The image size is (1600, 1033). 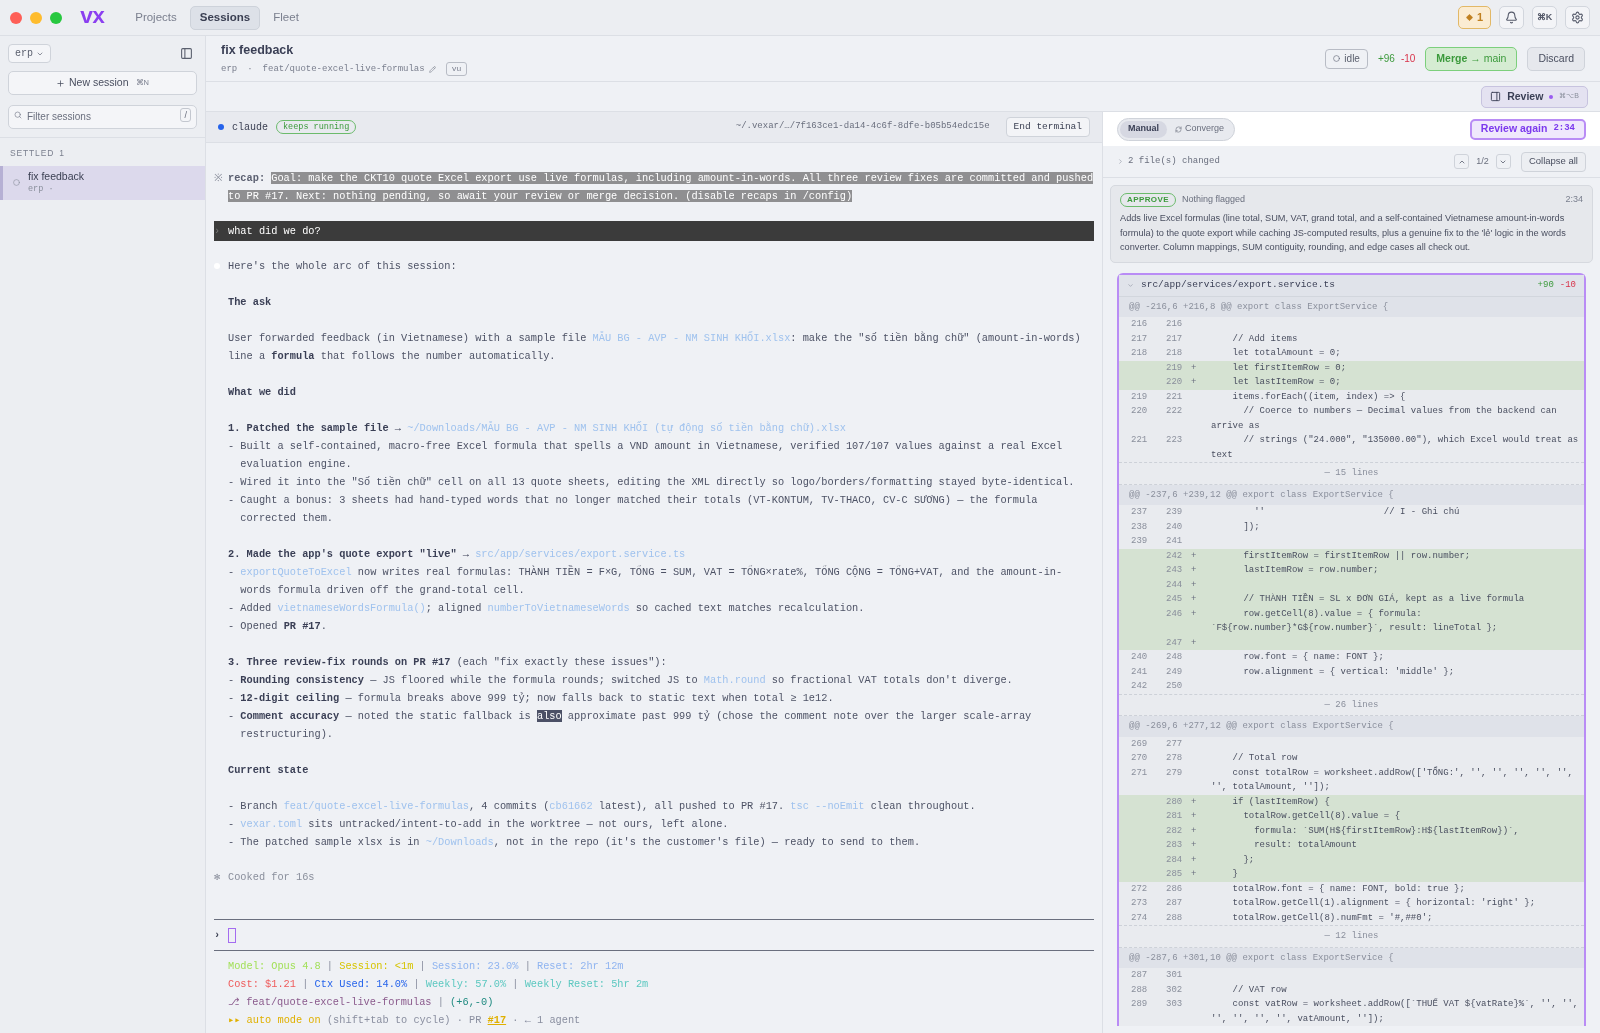 I want to click on additions-count: +90, so click(x=1545, y=285).